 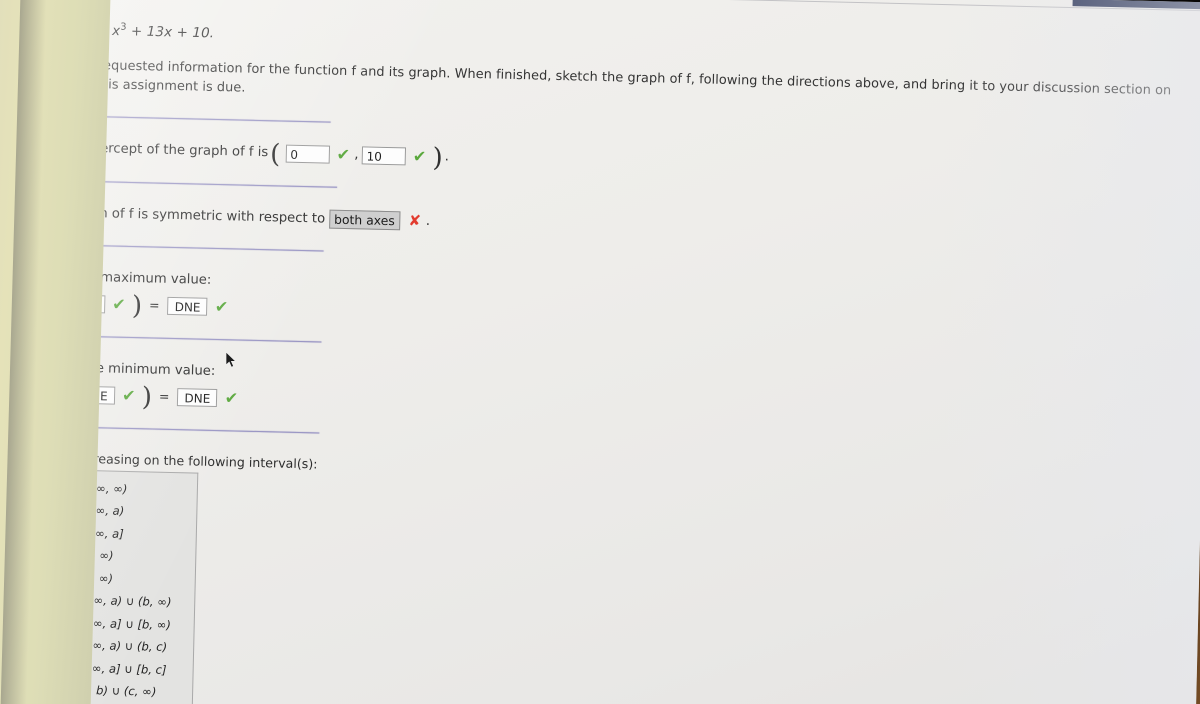 I want to click on relative-maximum-equals: =, so click(x=154, y=305).